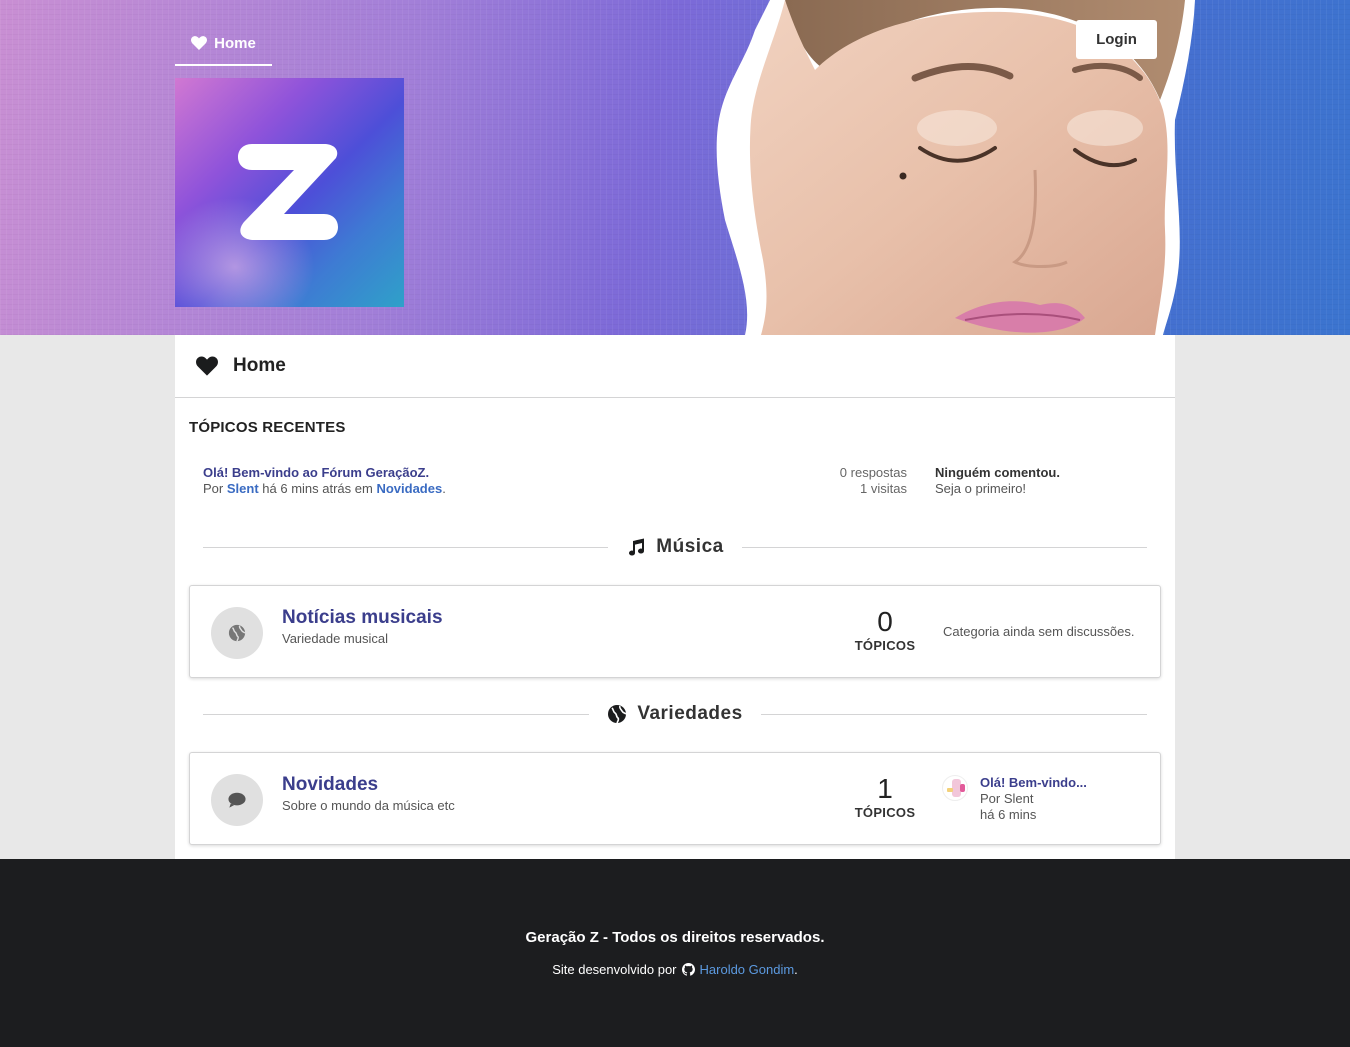  Describe the element at coordinates (335, 638) in the screenshot. I see `forum-description: Variedade musical` at that location.